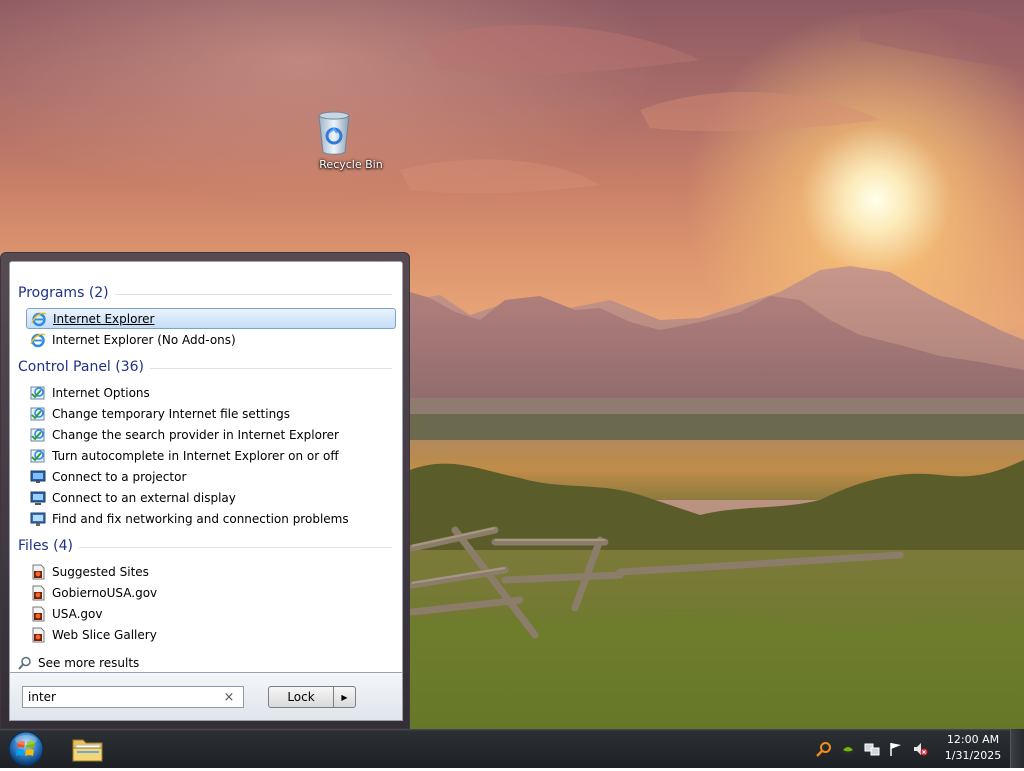  I want to click on recycle-bin-desktop-icon: Recycle Bin, so click(351, 140).